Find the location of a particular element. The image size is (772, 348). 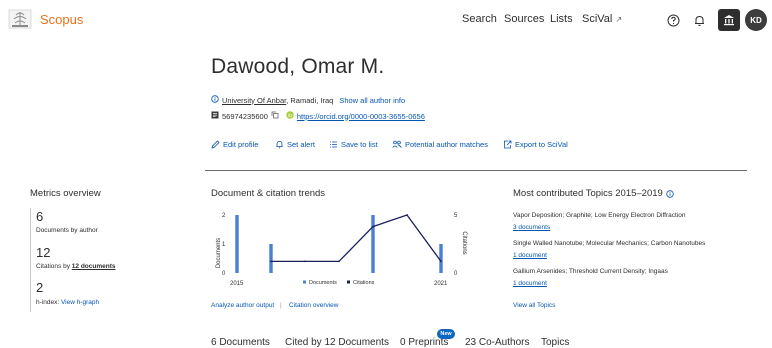

topics-title-row: Most contributed Topics 2015–2019 is located at coordinates (593, 193).